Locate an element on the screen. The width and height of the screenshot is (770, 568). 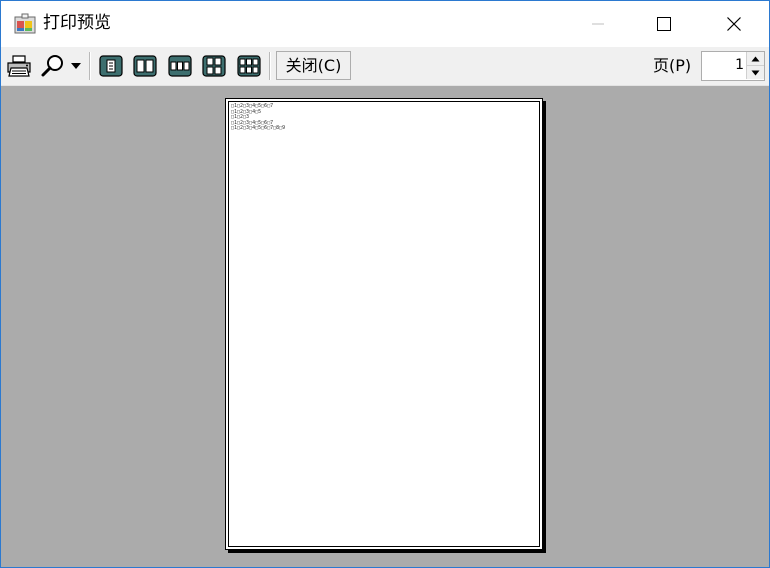
magnifier-icon is located at coordinates (52, 66).